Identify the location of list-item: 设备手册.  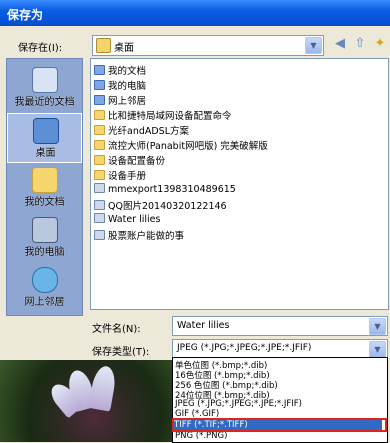
(120, 175).